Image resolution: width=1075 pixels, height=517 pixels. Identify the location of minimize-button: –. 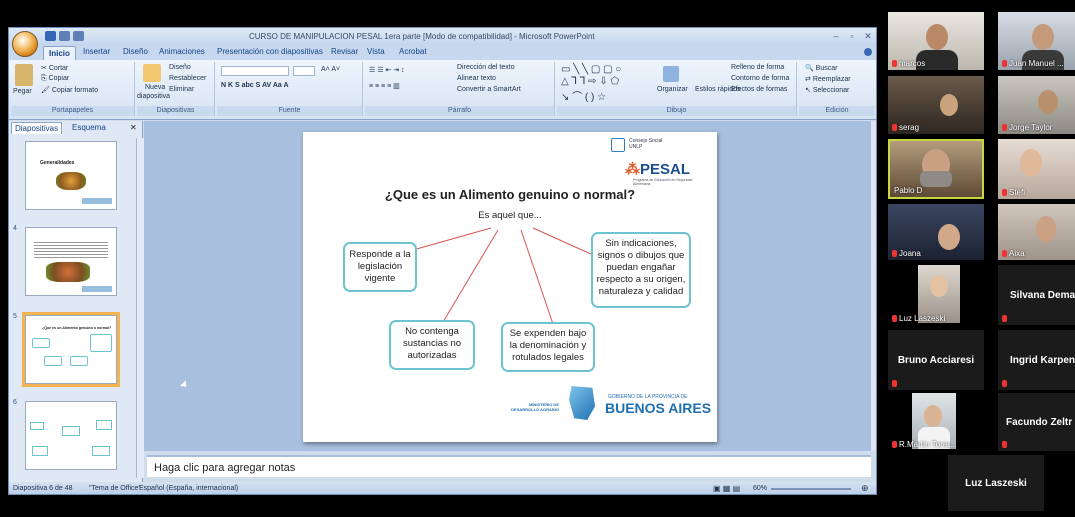
(836, 36).